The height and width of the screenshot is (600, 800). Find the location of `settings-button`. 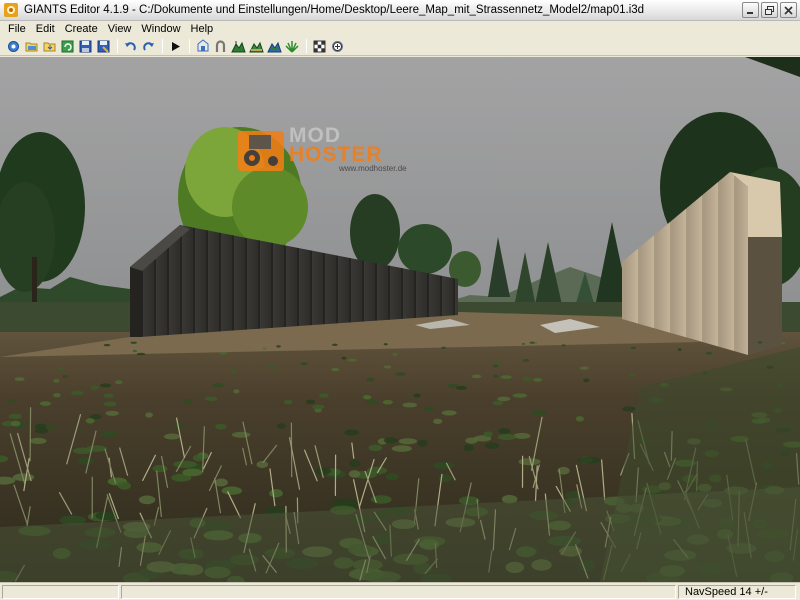

settings-button is located at coordinates (337, 46).